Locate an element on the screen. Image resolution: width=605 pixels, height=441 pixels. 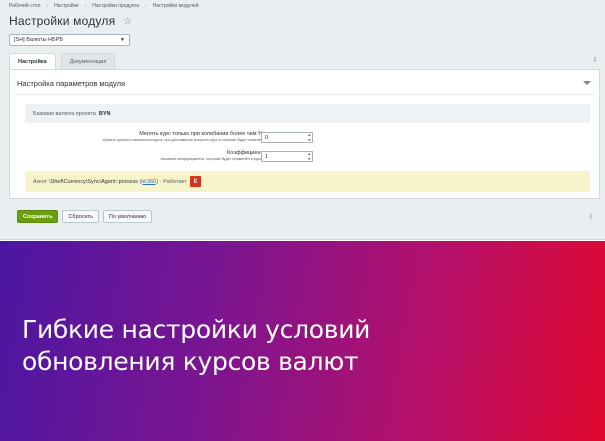
breadcrumb-item-desktop: Рабочий стол is located at coordinates (24, 6).